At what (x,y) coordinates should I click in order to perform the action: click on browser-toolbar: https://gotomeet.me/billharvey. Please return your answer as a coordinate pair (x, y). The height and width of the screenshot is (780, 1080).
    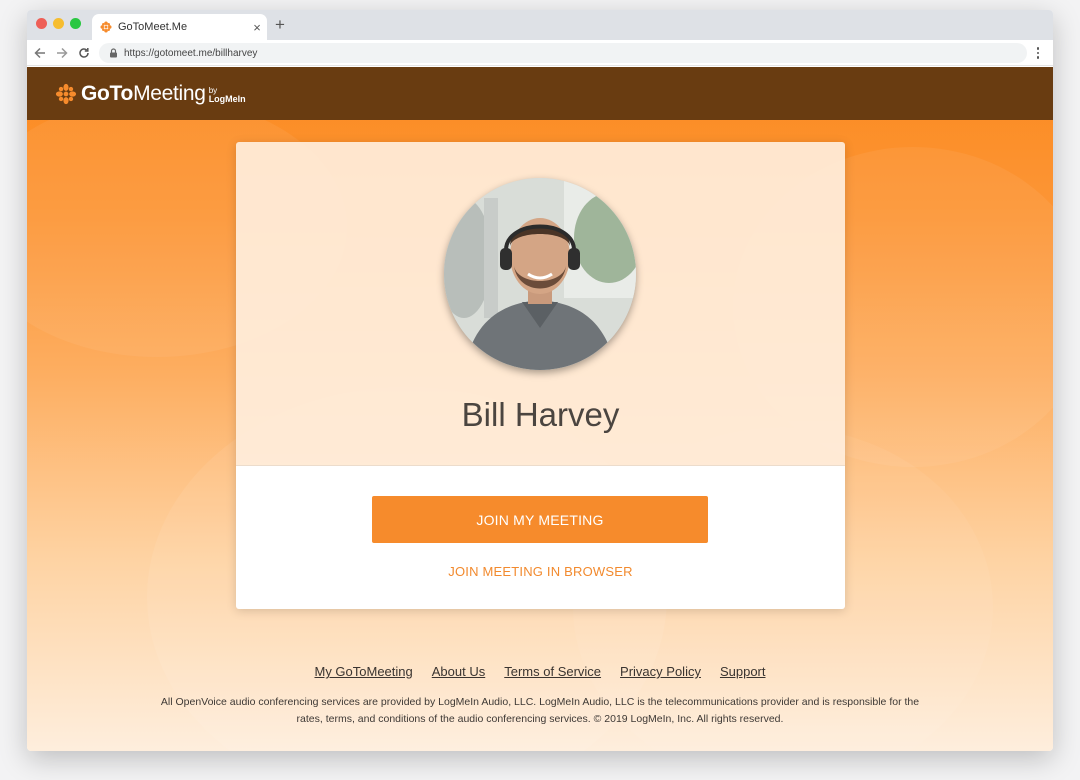
    Looking at the image, I should click on (540, 53).